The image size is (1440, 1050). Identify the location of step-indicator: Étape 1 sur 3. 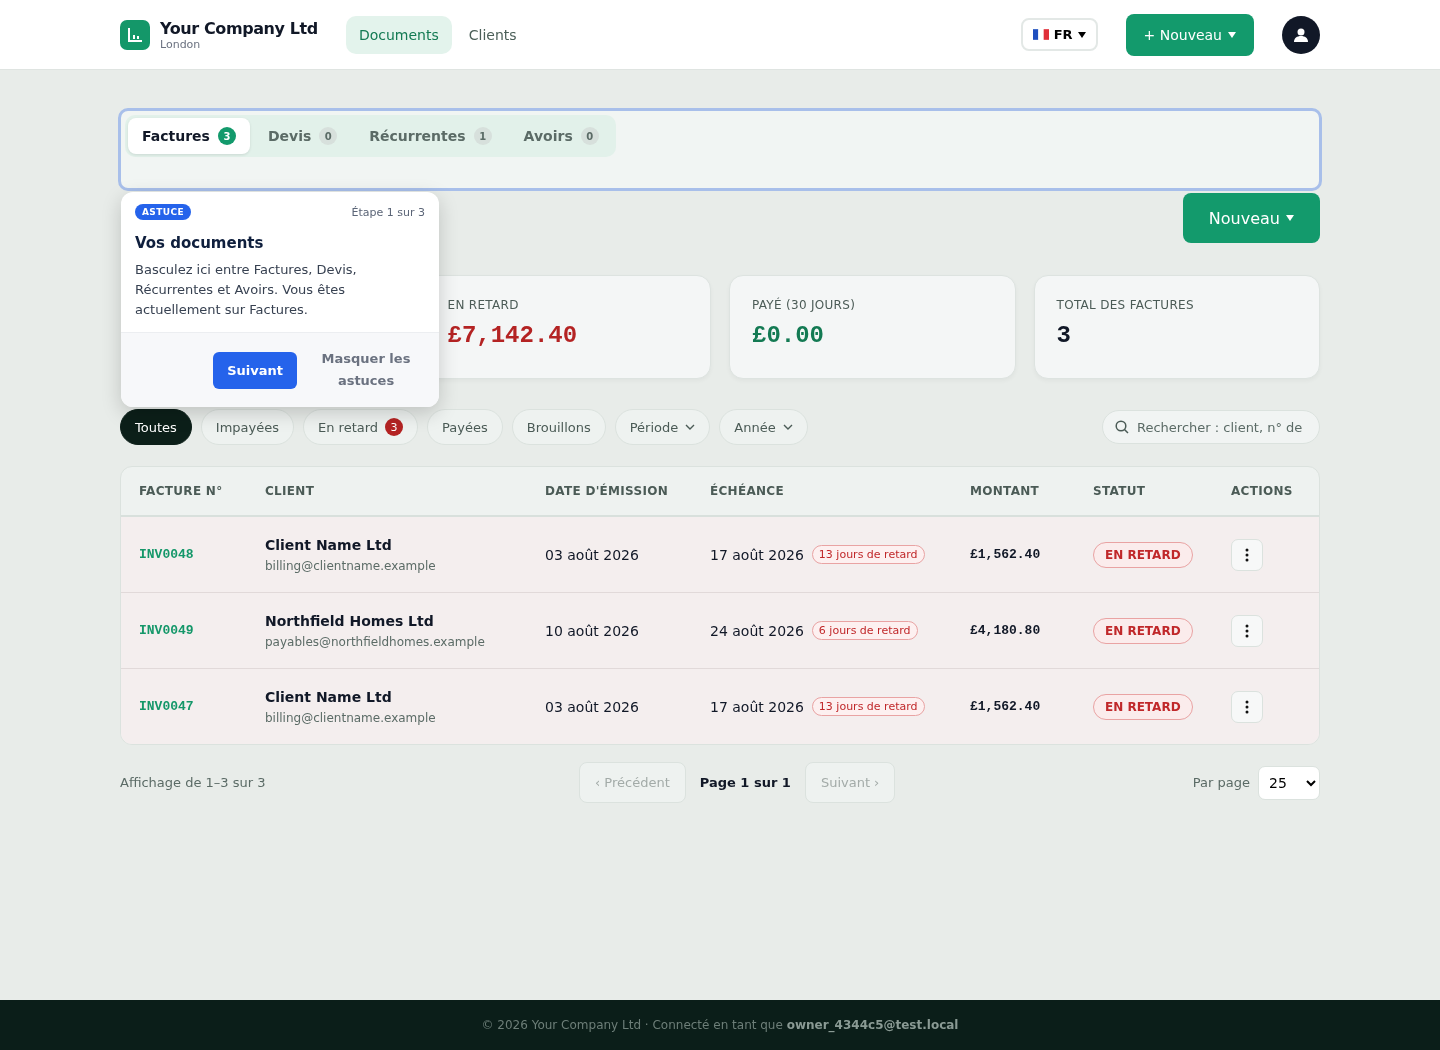
(388, 212).